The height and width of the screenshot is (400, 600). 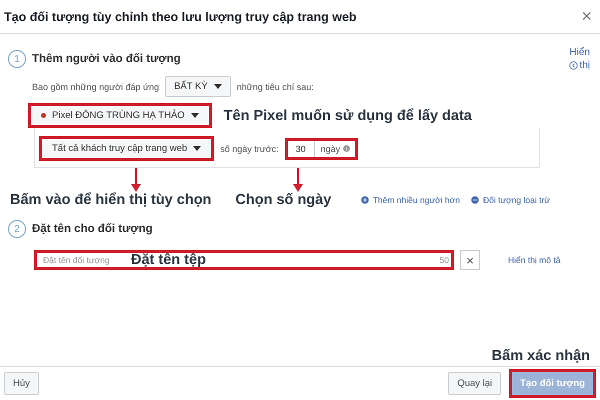 What do you see at coordinates (365, 200) in the screenshot?
I see `plus-icon` at bounding box center [365, 200].